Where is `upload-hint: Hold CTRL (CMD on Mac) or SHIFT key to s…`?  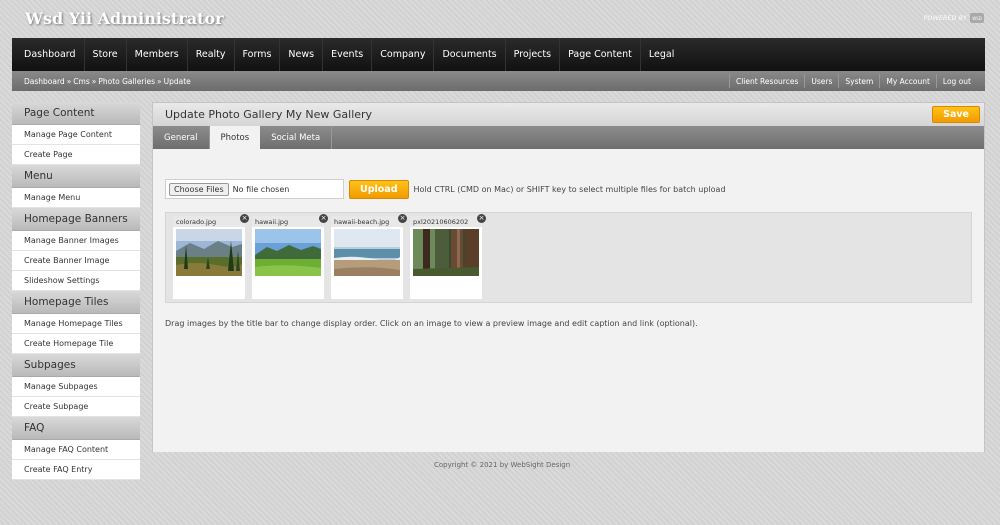
upload-hint: Hold CTRL (CMD on Mac) or SHIFT key to s… is located at coordinates (569, 189).